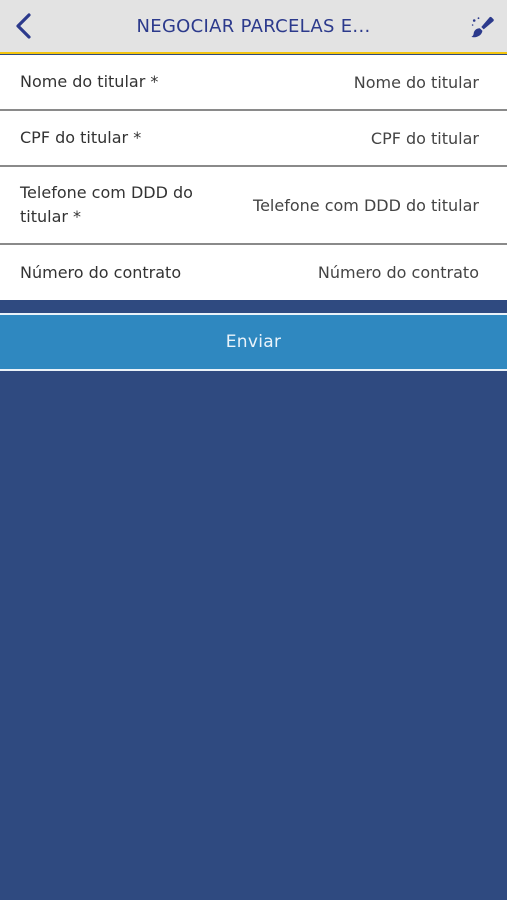  Describe the element at coordinates (253, 342) in the screenshot. I see `send-button: Enviar` at that location.